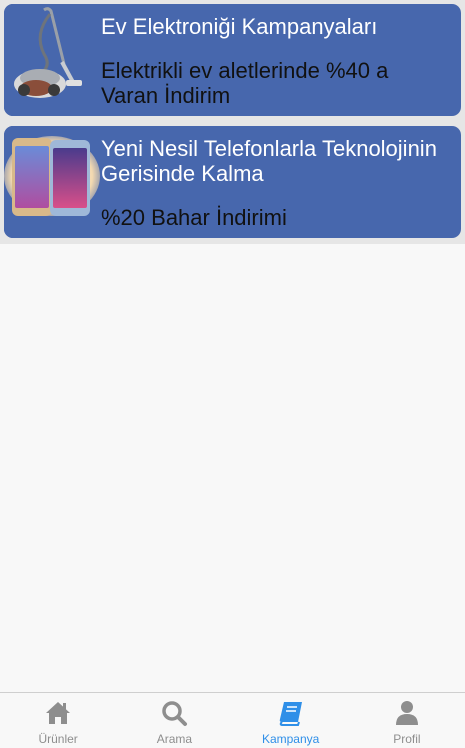 Image resolution: width=465 pixels, height=748 pixels. I want to click on user-icon, so click(406, 713).